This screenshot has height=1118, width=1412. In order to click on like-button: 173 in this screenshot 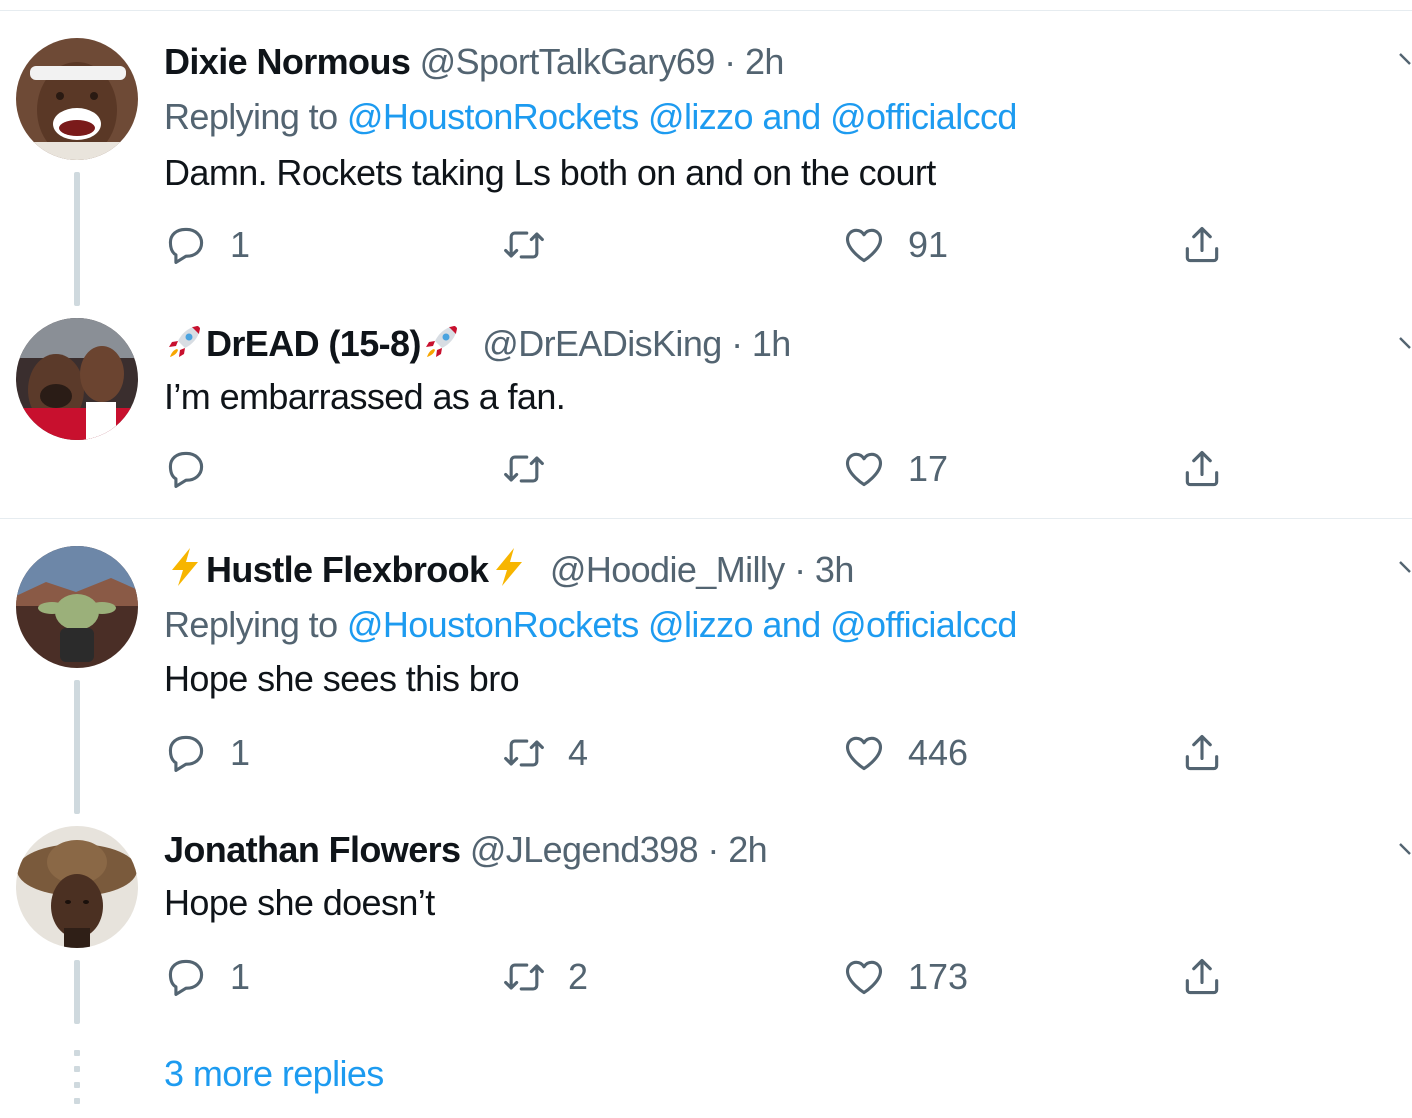, I will do `click(905, 977)`.